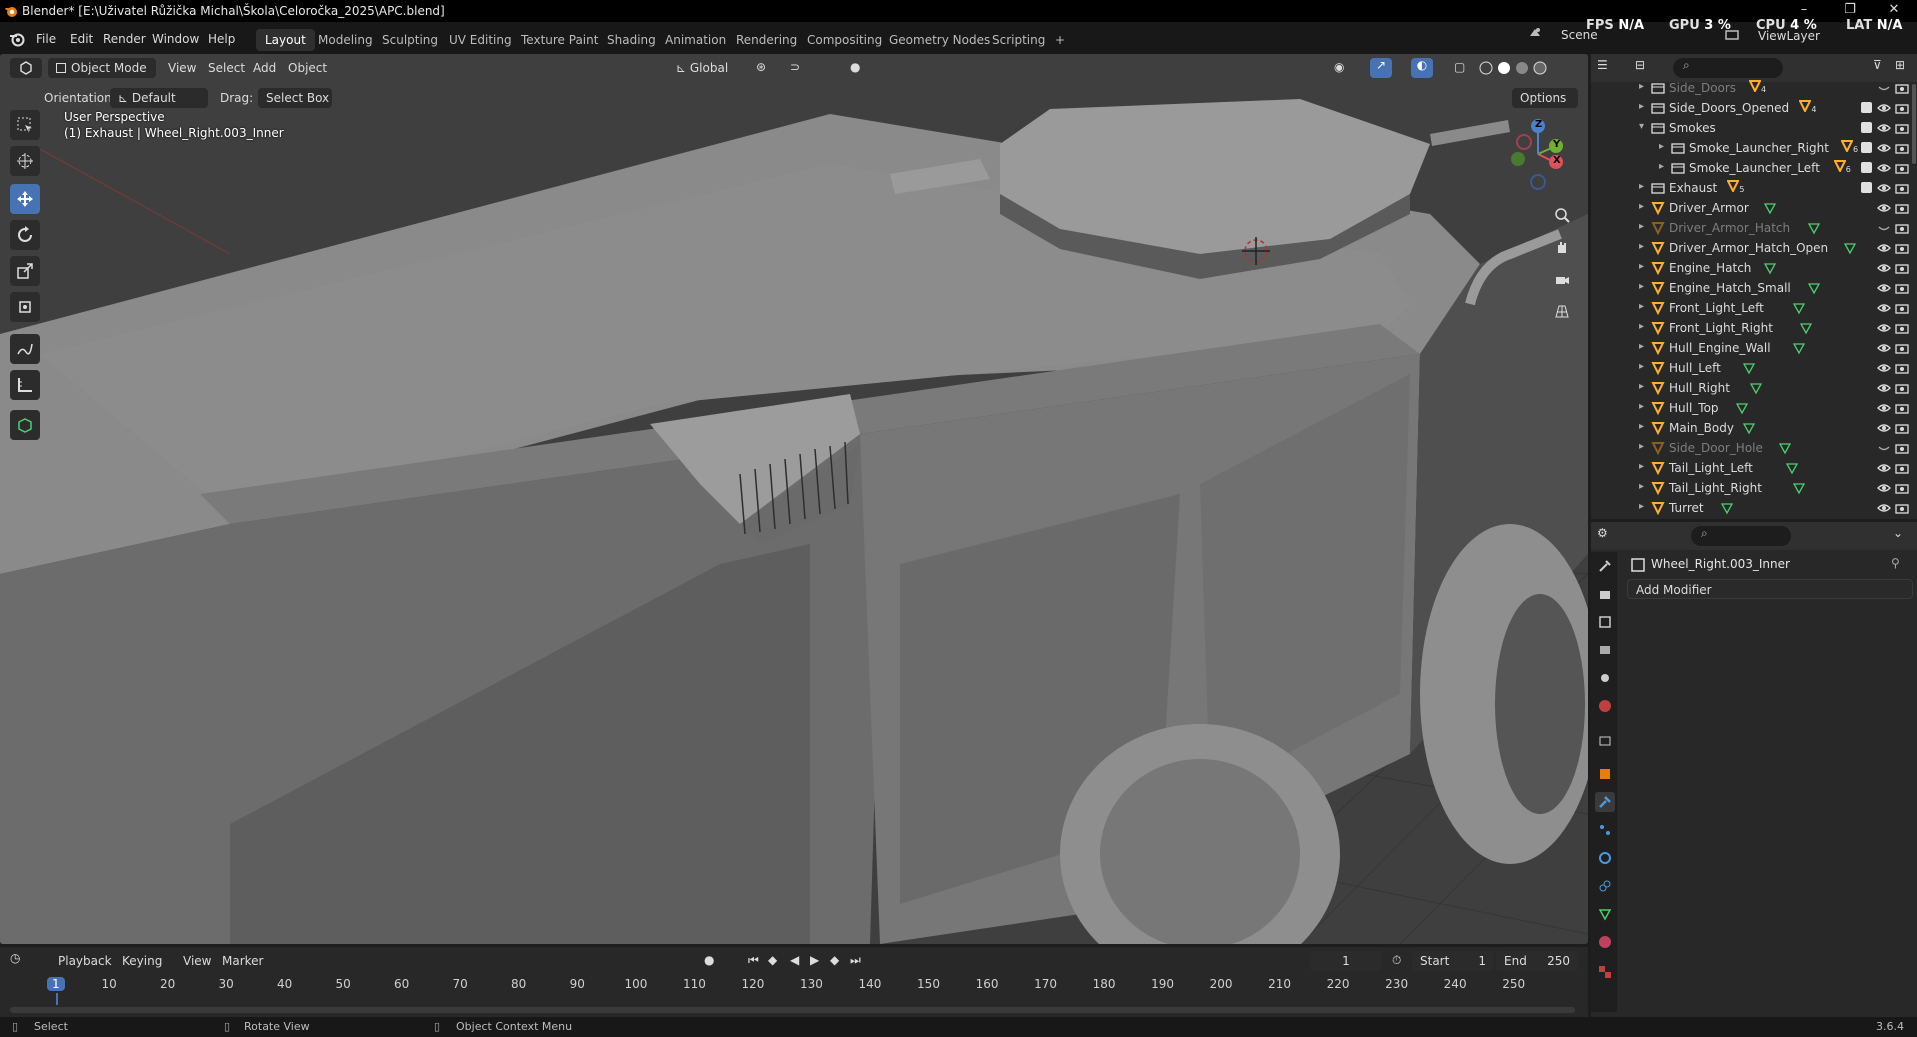 This screenshot has height=1037, width=1917. I want to click on outliner-item: ▸ Hull_Right, so click(1754, 388).